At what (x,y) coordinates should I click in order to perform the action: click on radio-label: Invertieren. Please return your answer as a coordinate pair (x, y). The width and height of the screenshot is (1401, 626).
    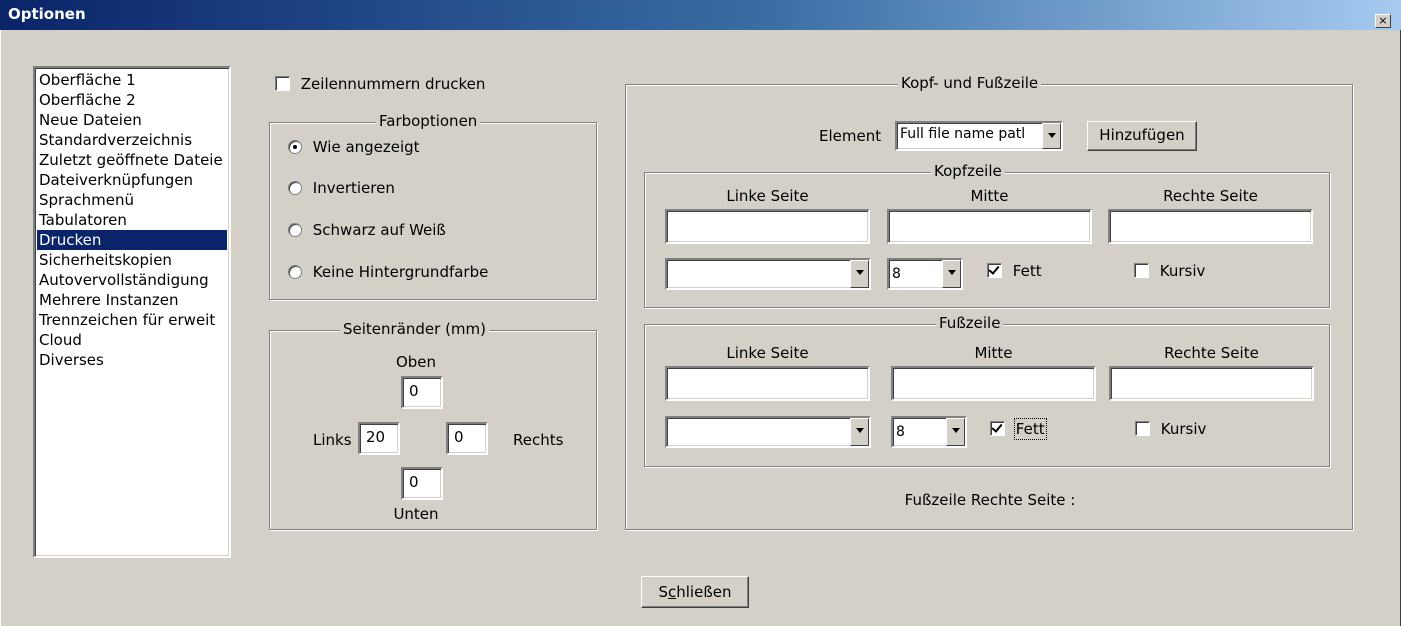
    Looking at the image, I should click on (353, 187).